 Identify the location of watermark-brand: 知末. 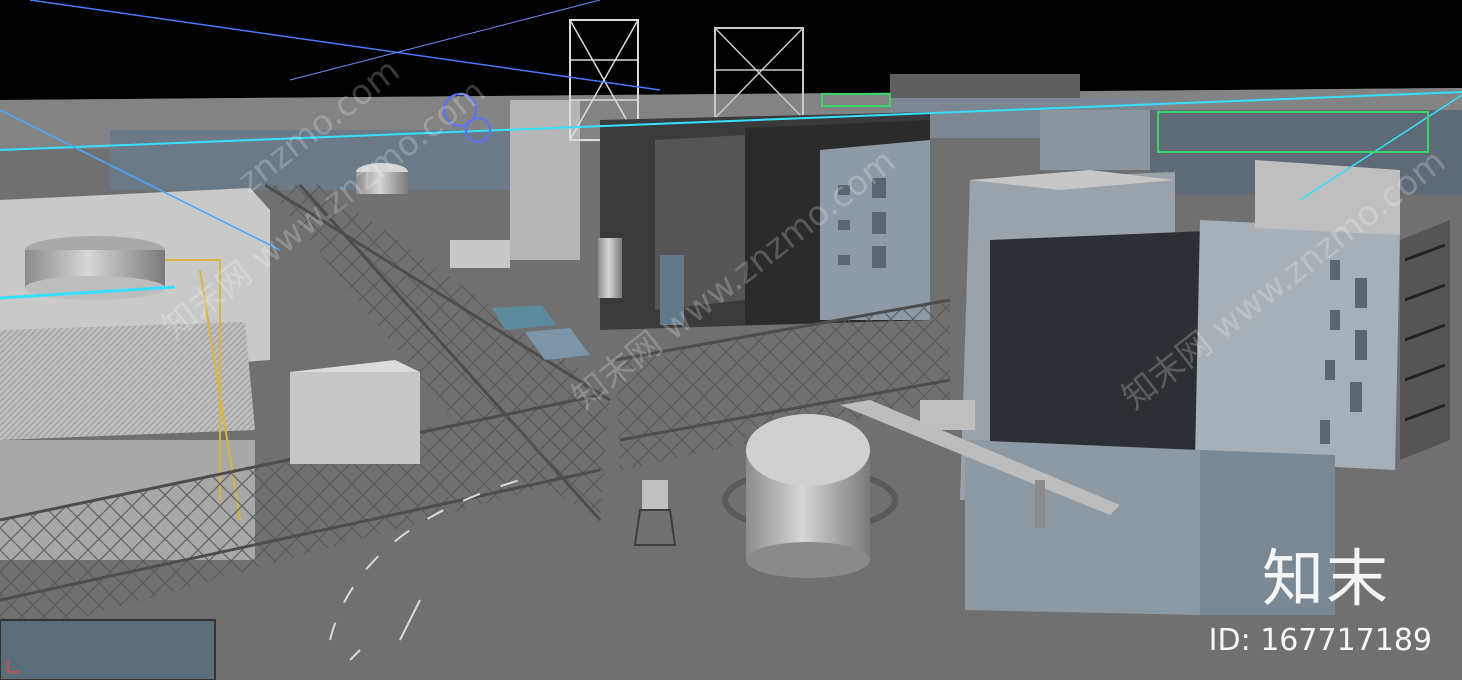
(1325, 578).